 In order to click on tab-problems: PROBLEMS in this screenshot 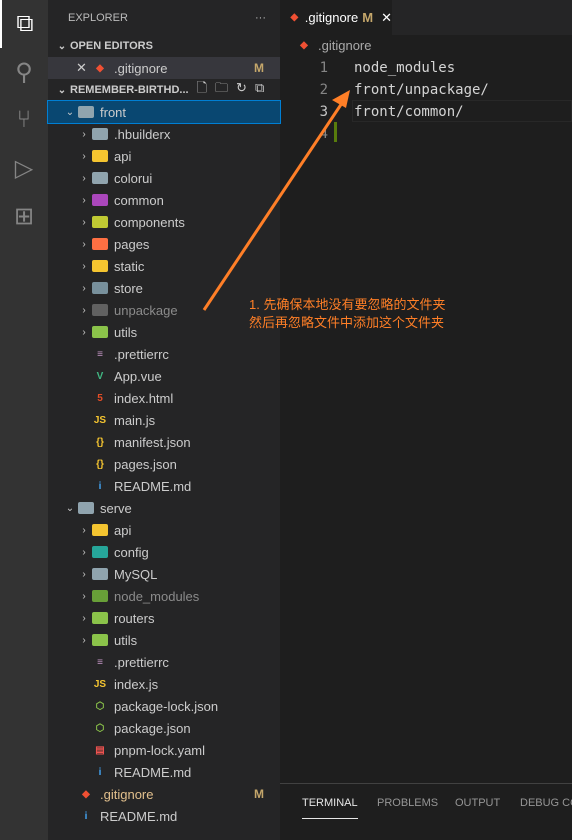, I will do `click(407, 803)`.